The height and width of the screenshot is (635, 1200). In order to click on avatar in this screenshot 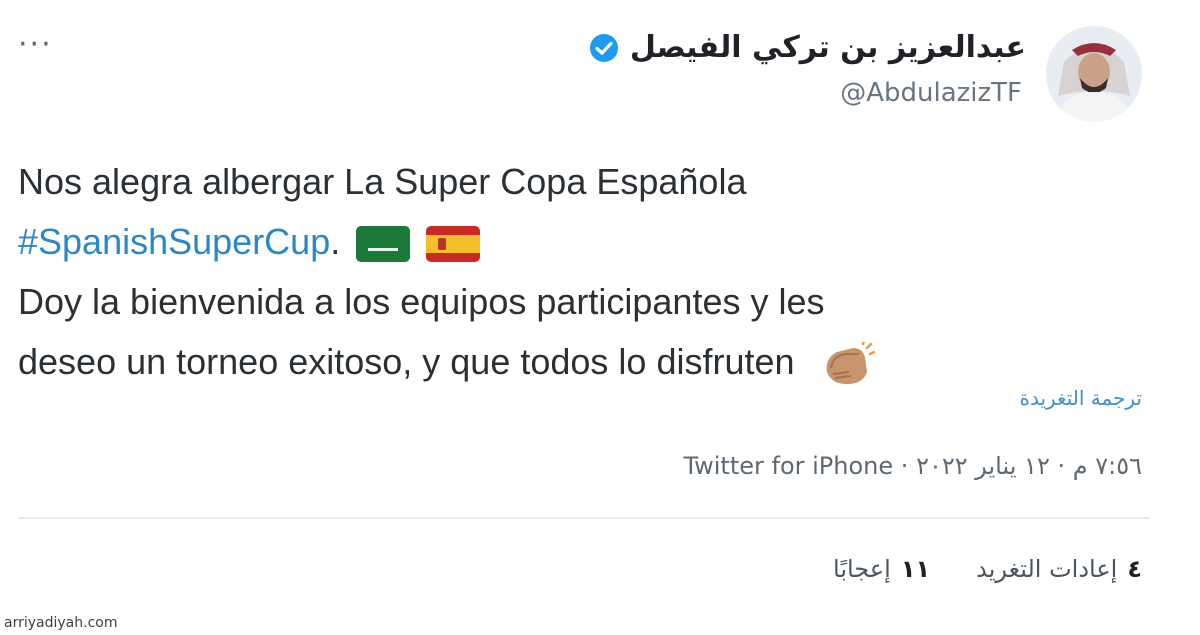, I will do `click(1094, 74)`.